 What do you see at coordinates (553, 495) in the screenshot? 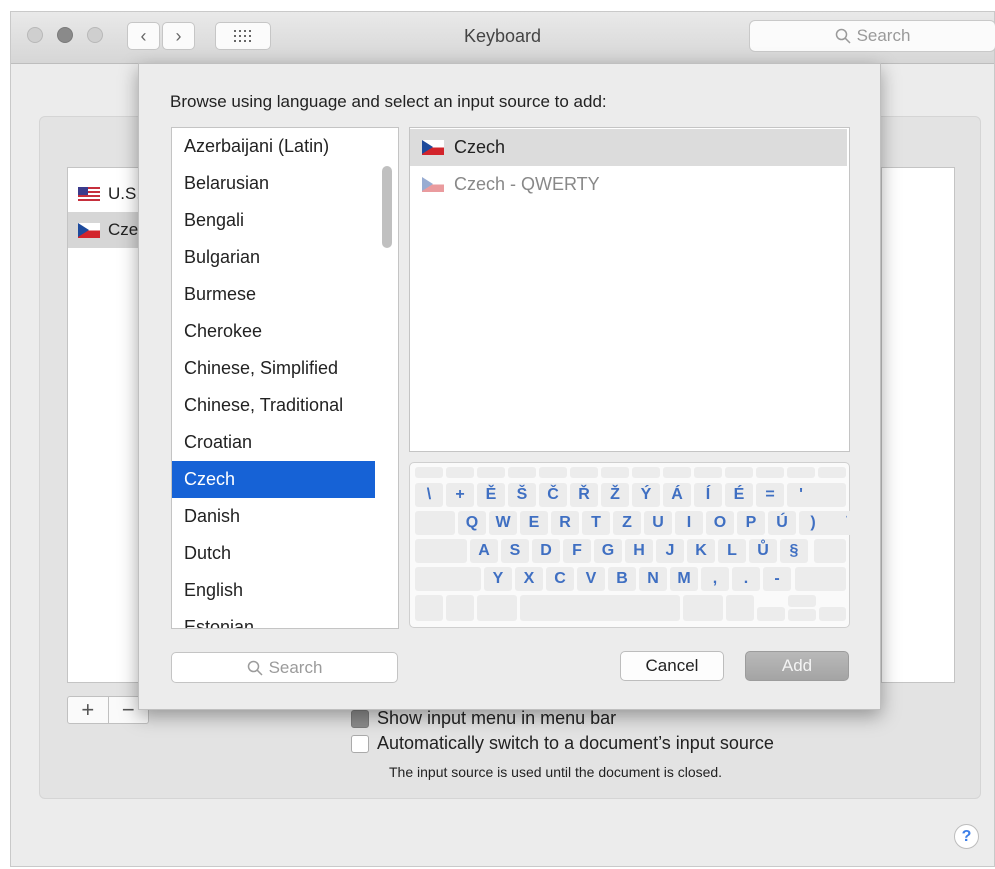
I see `keyboard-key: Č` at bounding box center [553, 495].